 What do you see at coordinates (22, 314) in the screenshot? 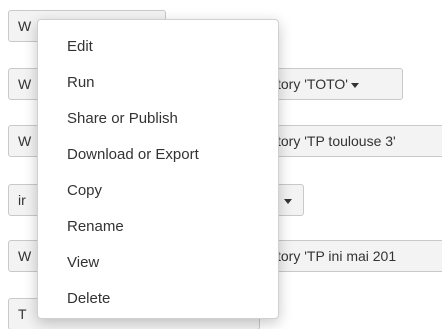
I see `workflow-button-label: T` at bounding box center [22, 314].